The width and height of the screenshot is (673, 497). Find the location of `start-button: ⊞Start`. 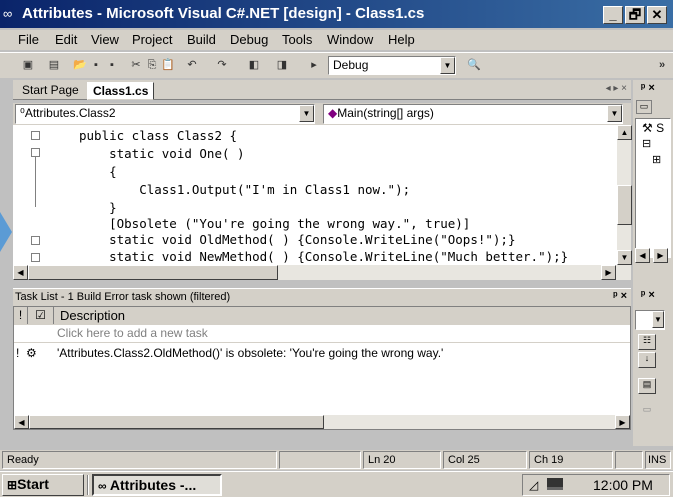

start-button: ⊞Start is located at coordinates (43, 485).